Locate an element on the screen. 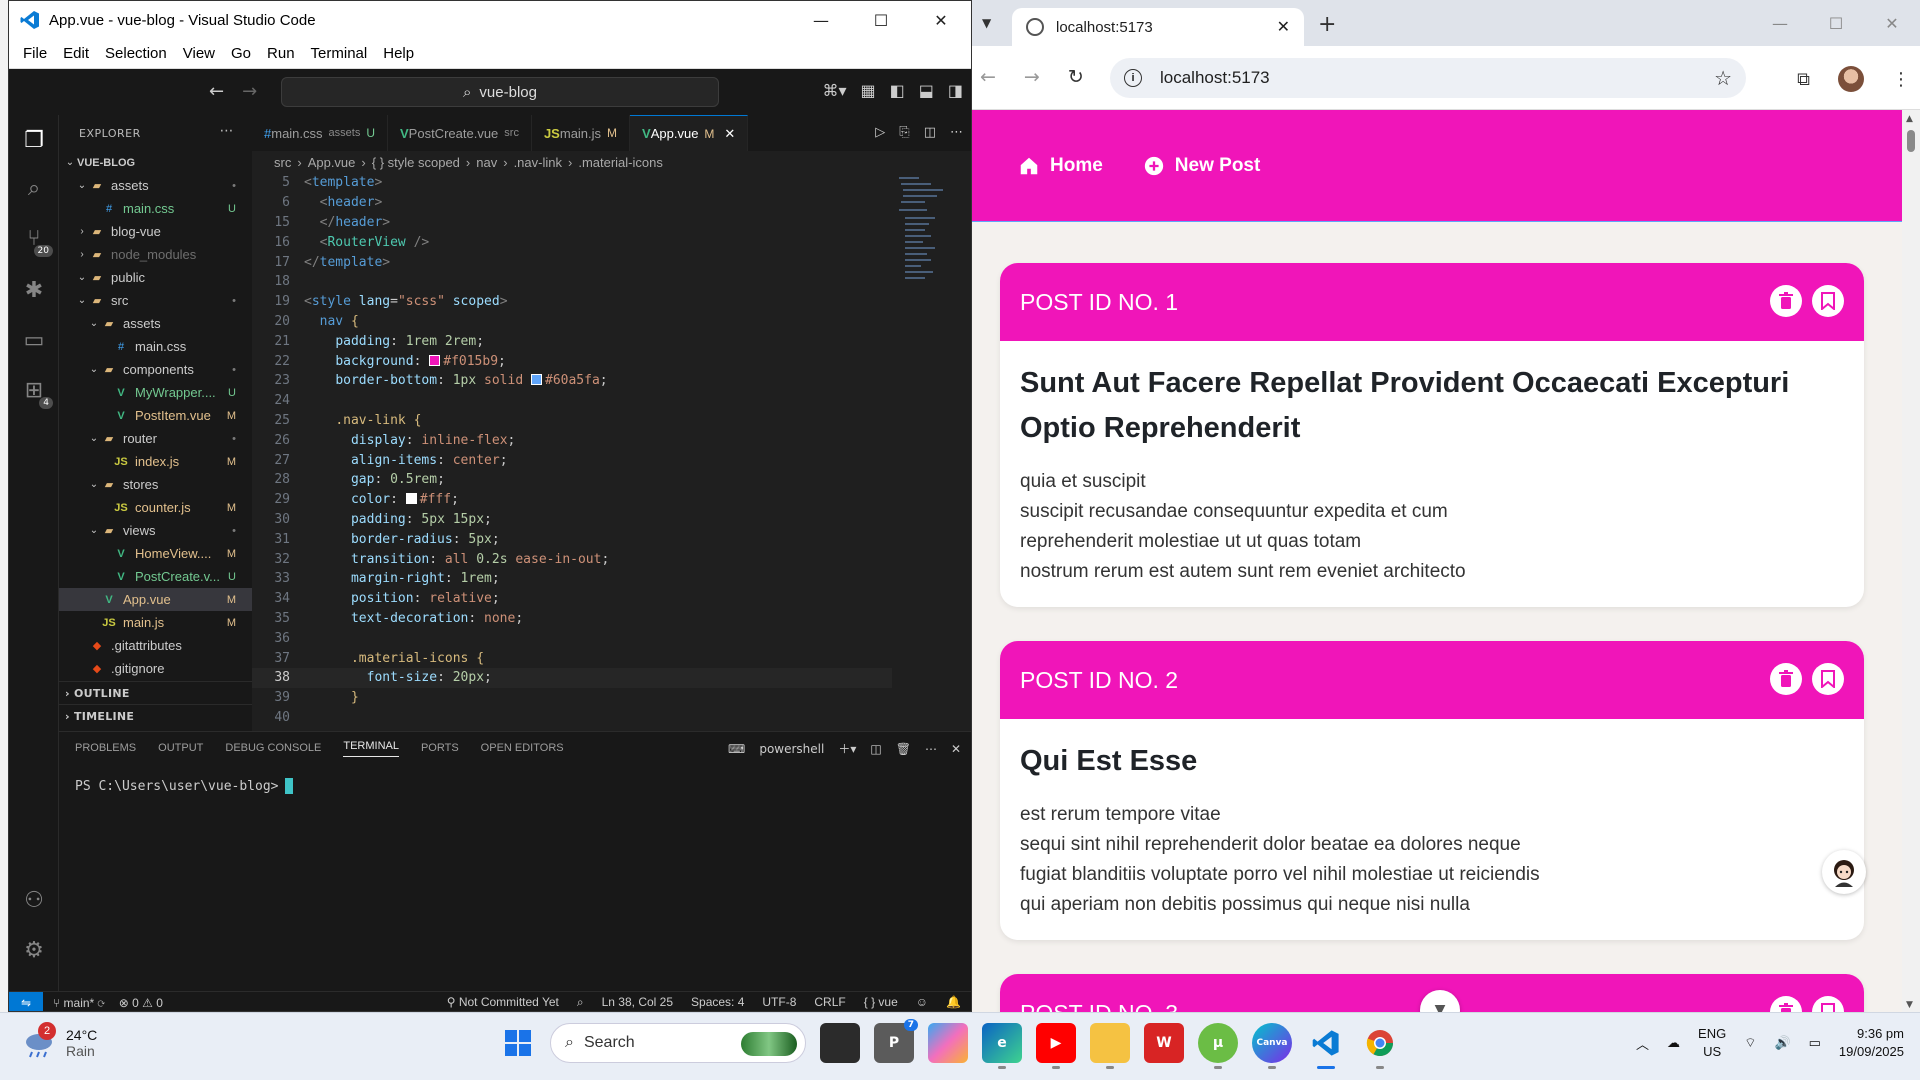 Image resolution: width=1920 pixels, height=1080 pixels. scrollbar-thumb is located at coordinates (1911, 141).